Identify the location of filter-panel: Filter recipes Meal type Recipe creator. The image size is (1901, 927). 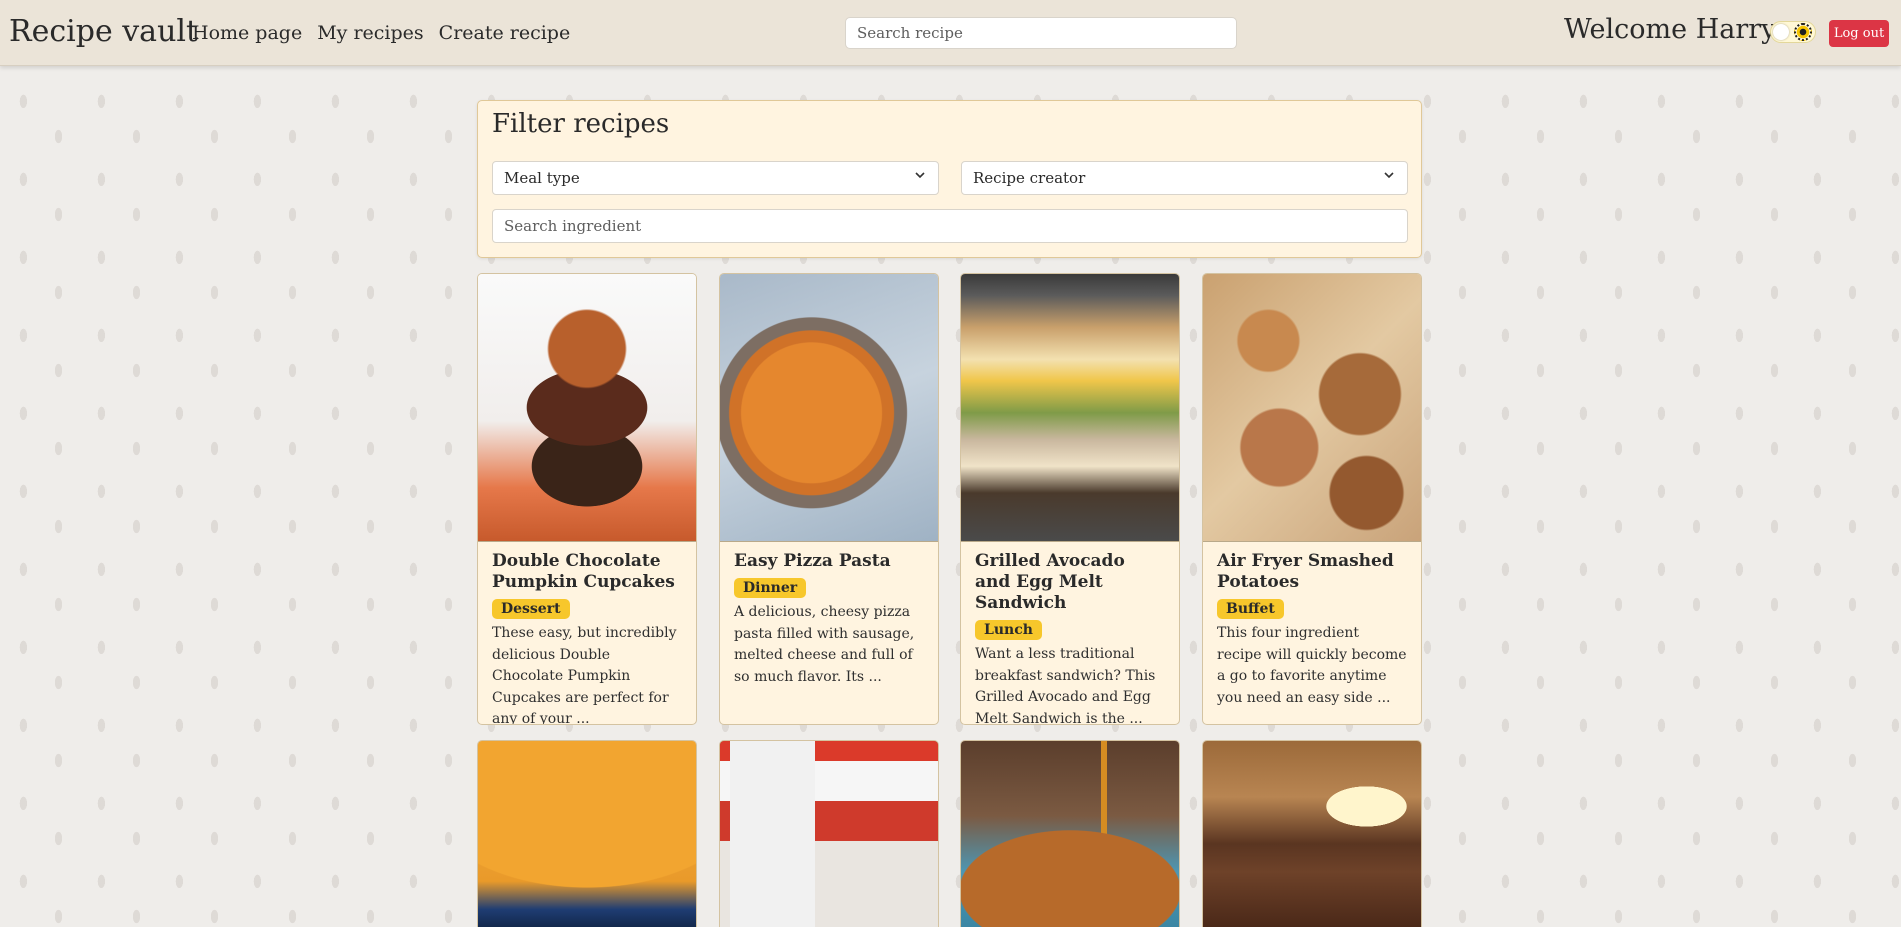
(949, 179).